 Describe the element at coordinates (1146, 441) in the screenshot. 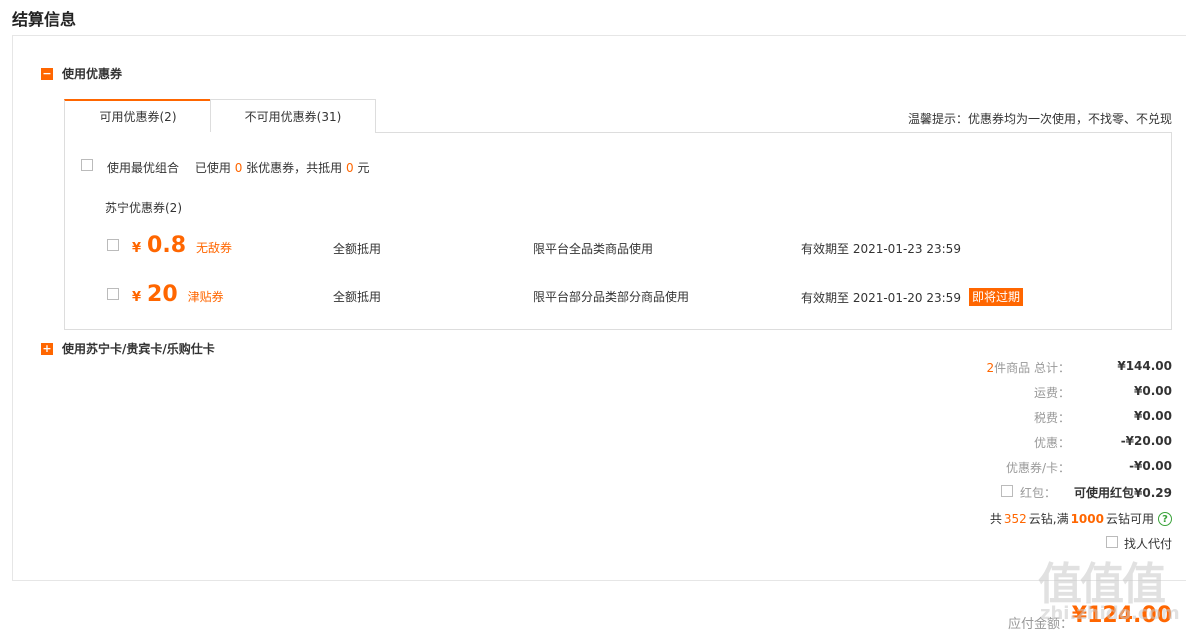

I see `discount-value: -¥20.00` at that location.